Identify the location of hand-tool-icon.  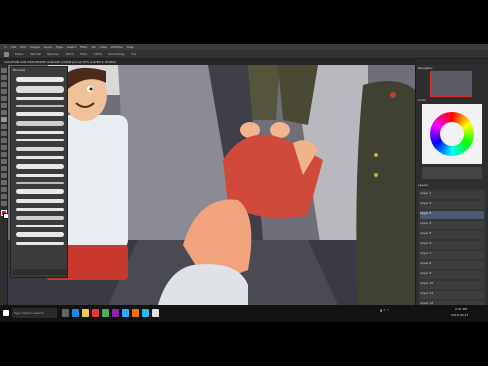
(4, 196).